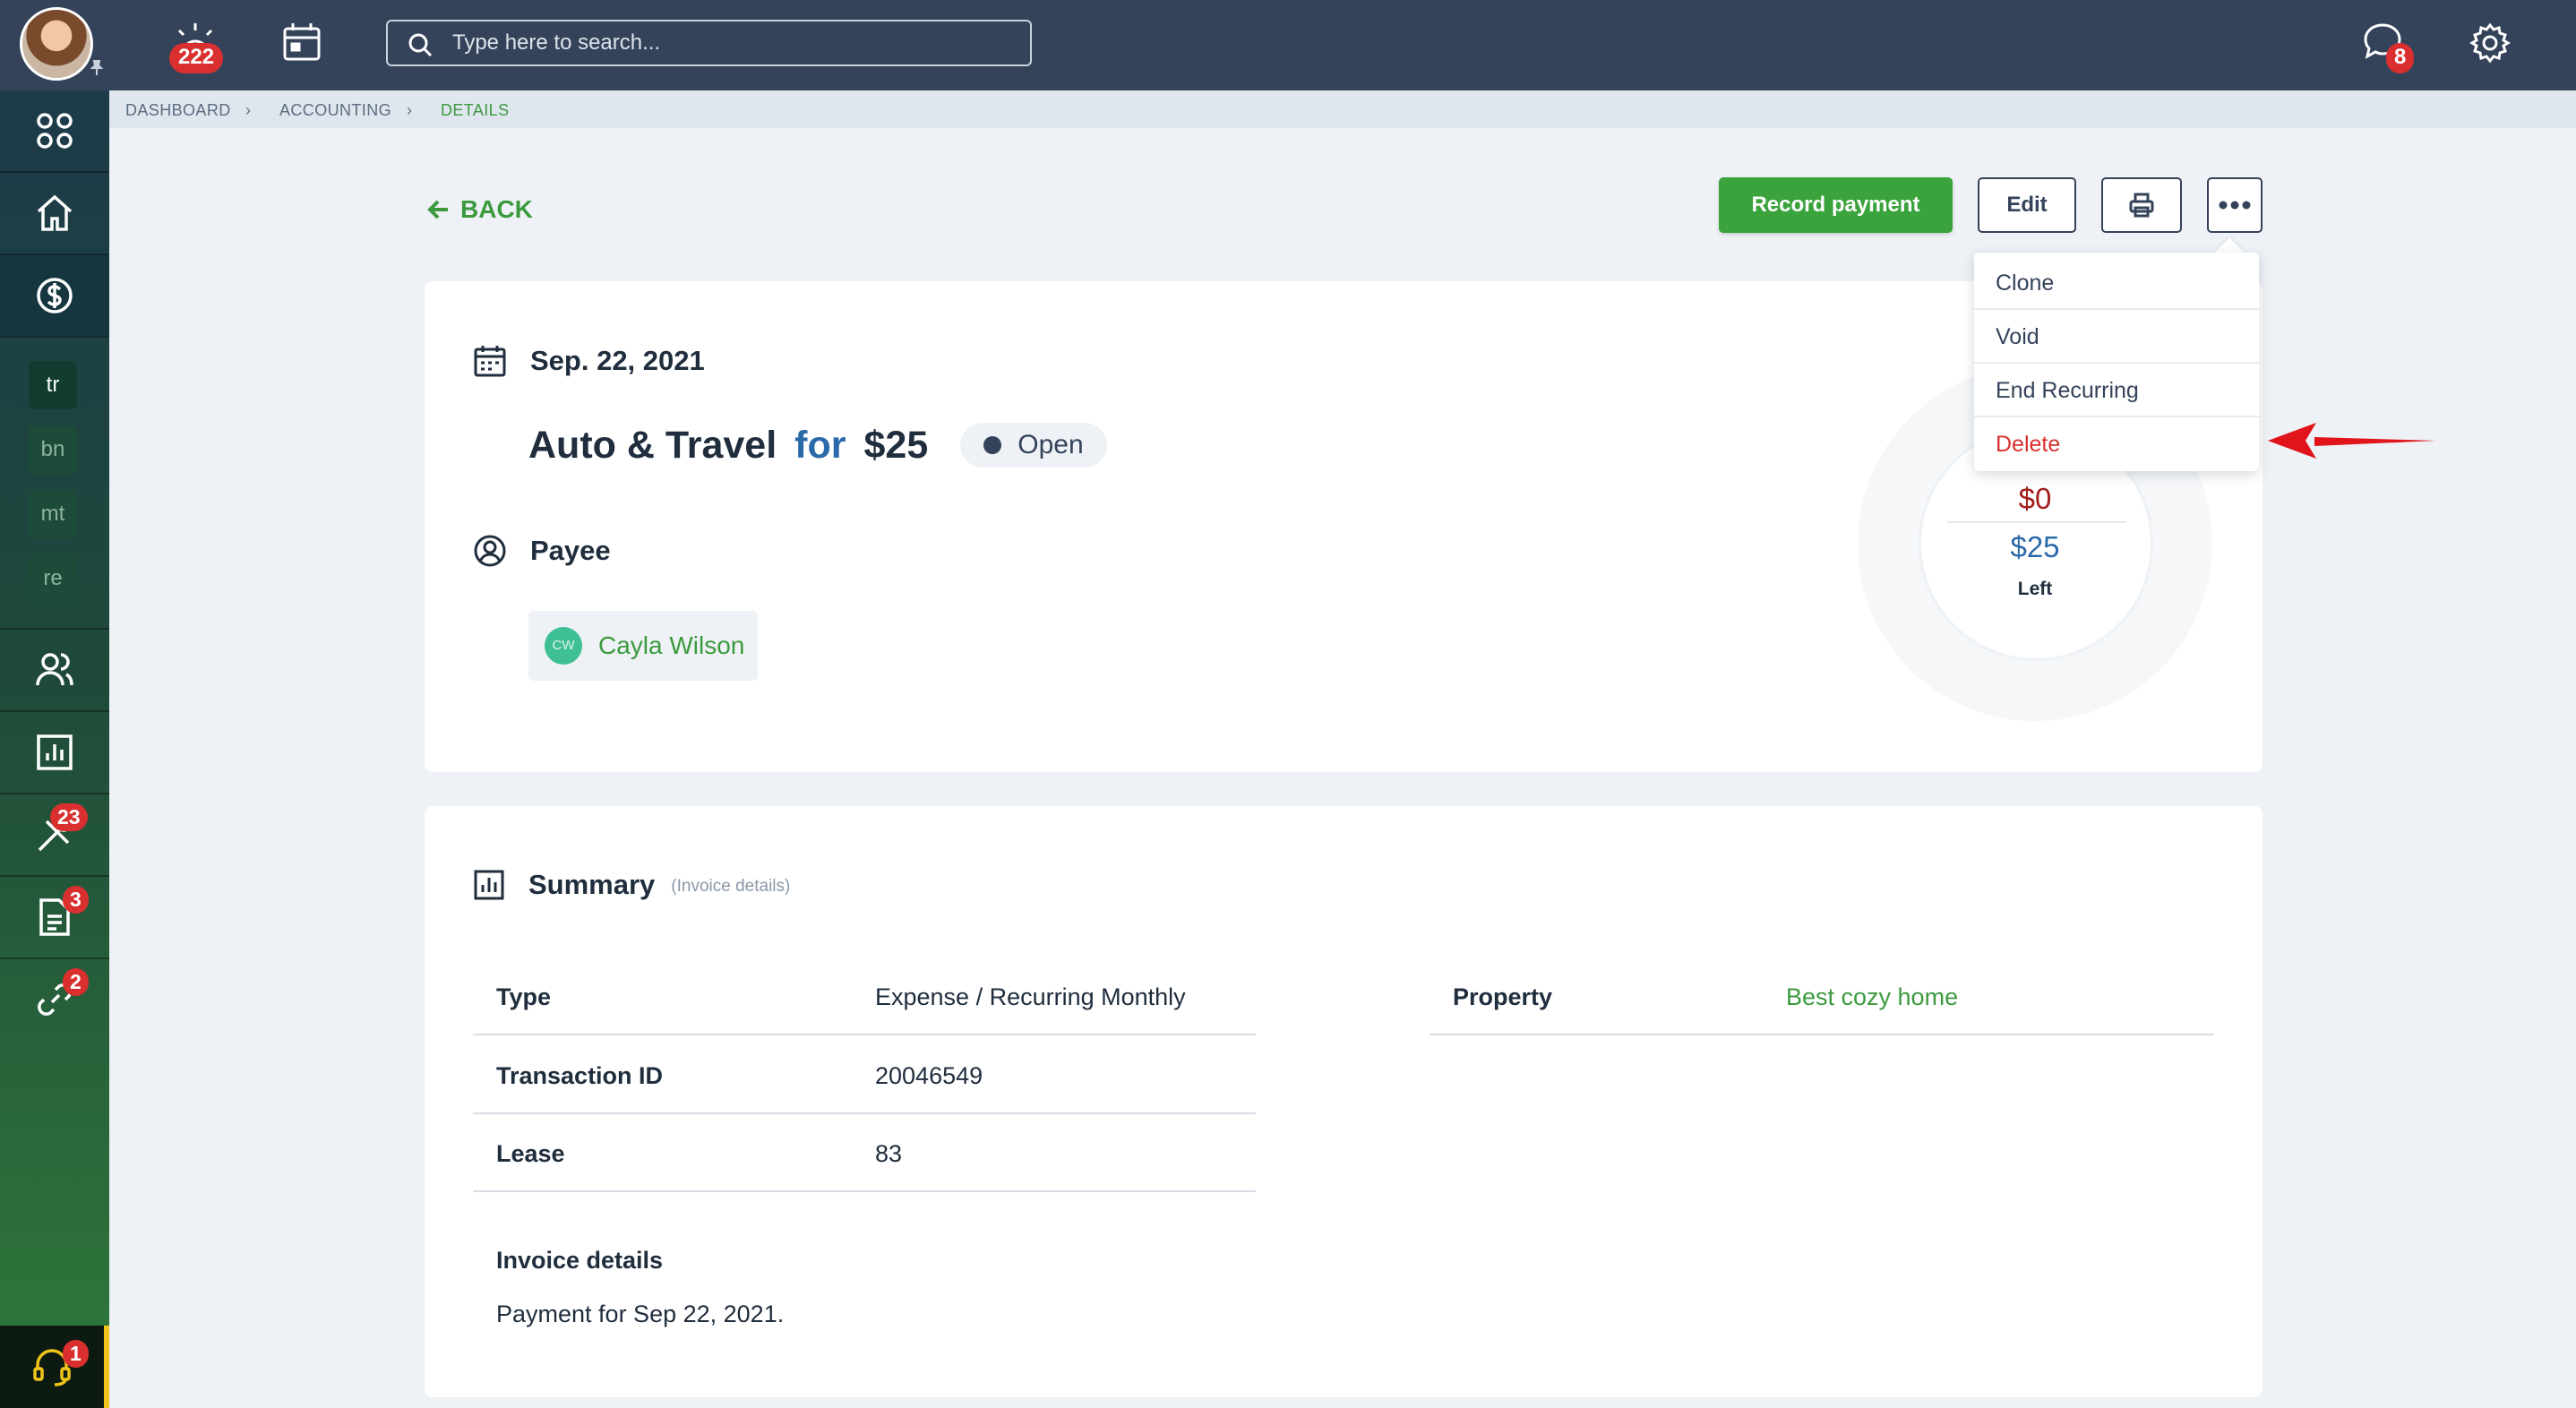 The height and width of the screenshot is (1408, 2576). I want to click on left-amount: $25, so click(2035, 546).